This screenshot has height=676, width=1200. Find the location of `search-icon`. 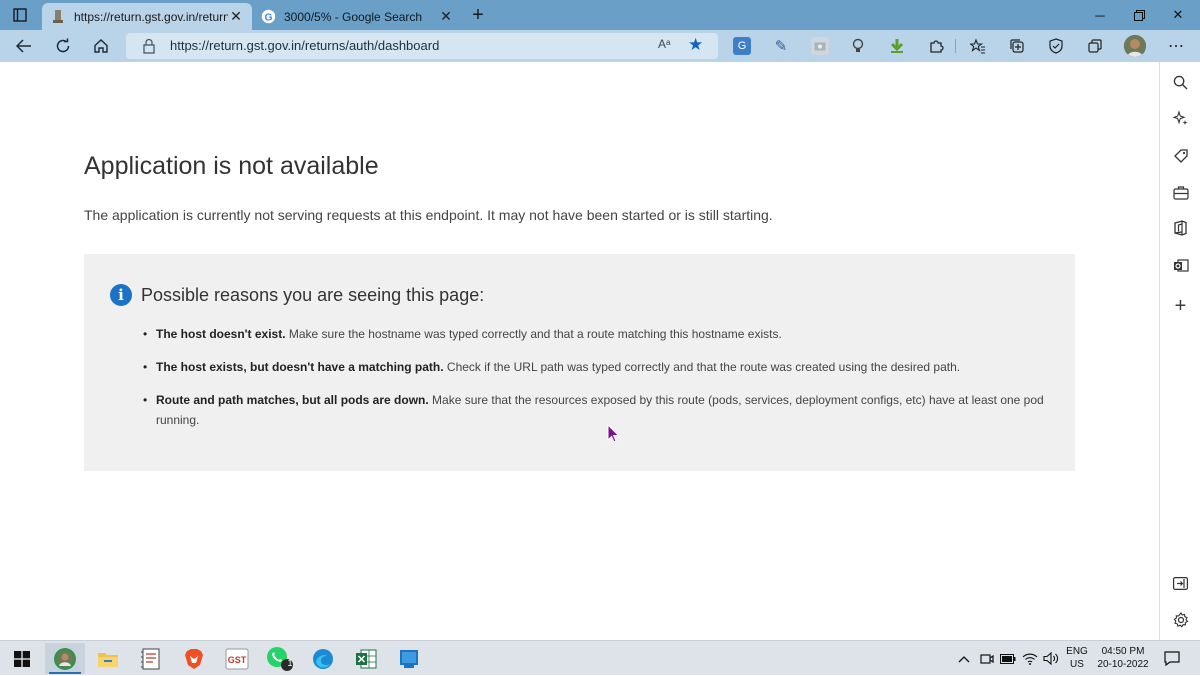

search-icon is located at coordinates (1180, 82).